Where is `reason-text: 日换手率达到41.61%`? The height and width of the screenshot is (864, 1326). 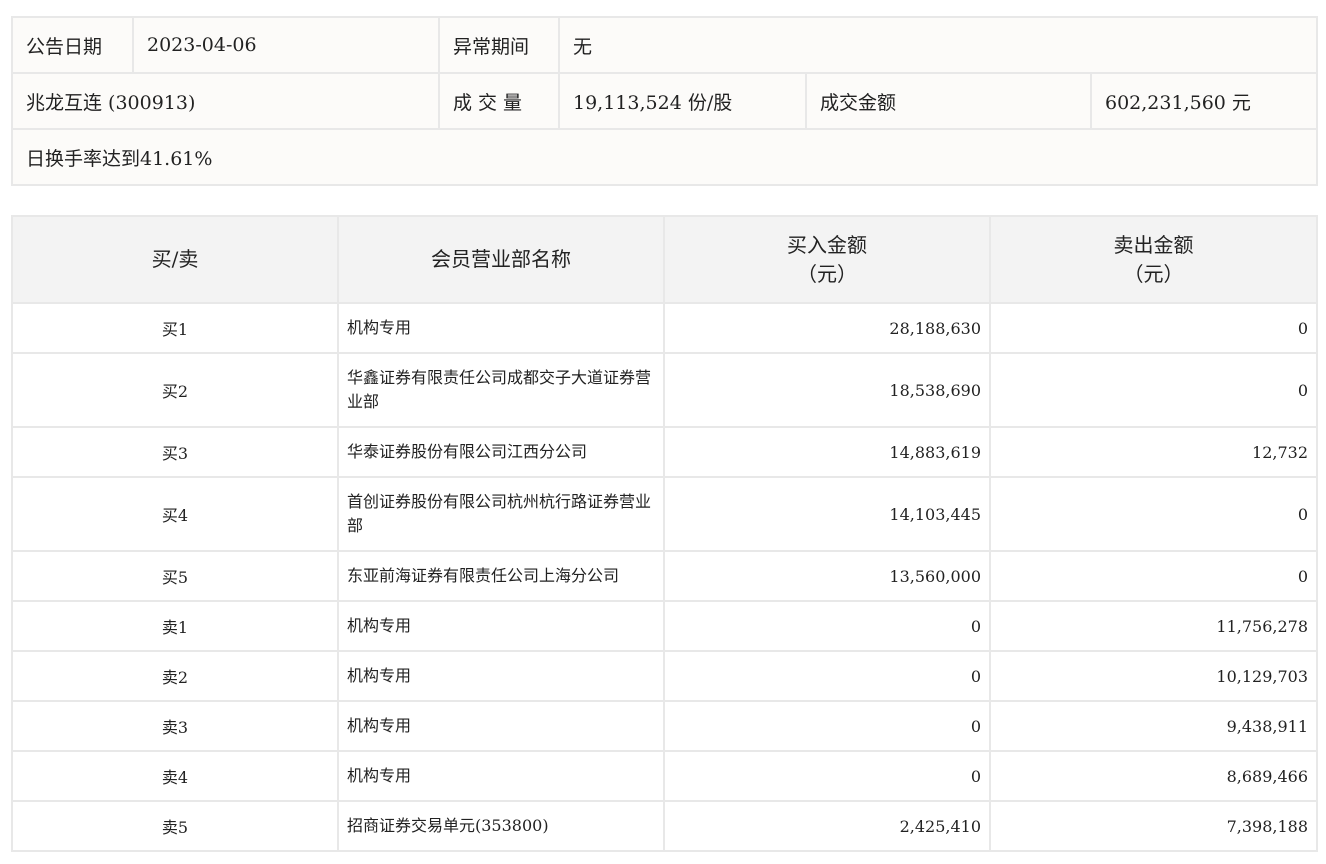
reason-text: 日换手率达到41.61% is located at coordinates (664, 157).